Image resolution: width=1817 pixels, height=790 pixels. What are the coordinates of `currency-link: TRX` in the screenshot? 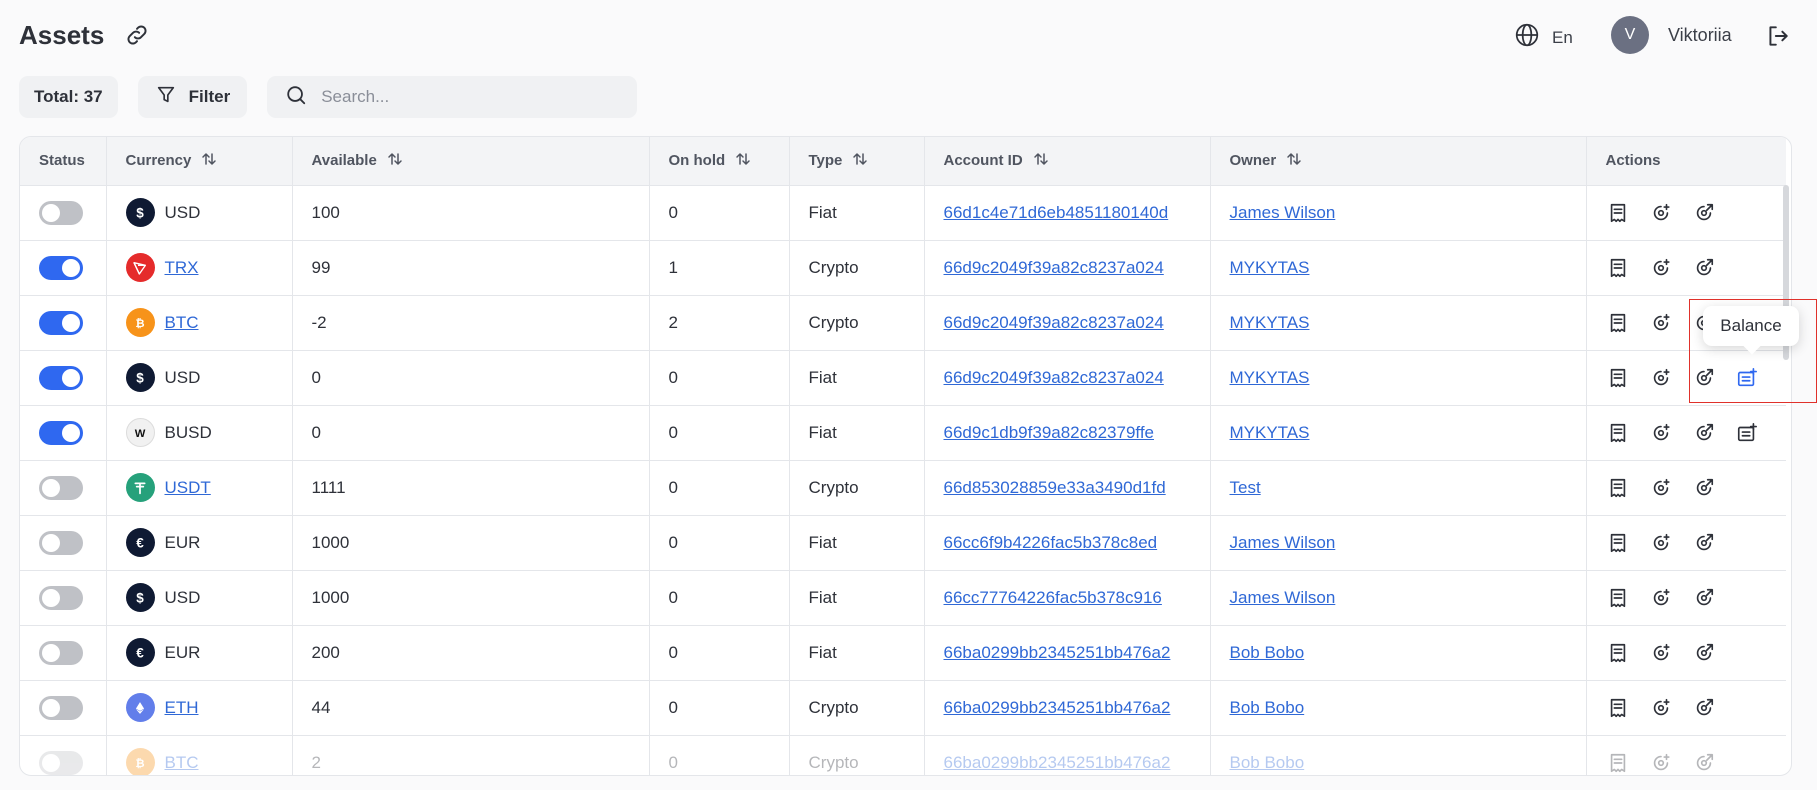 It's located at (182, 268).